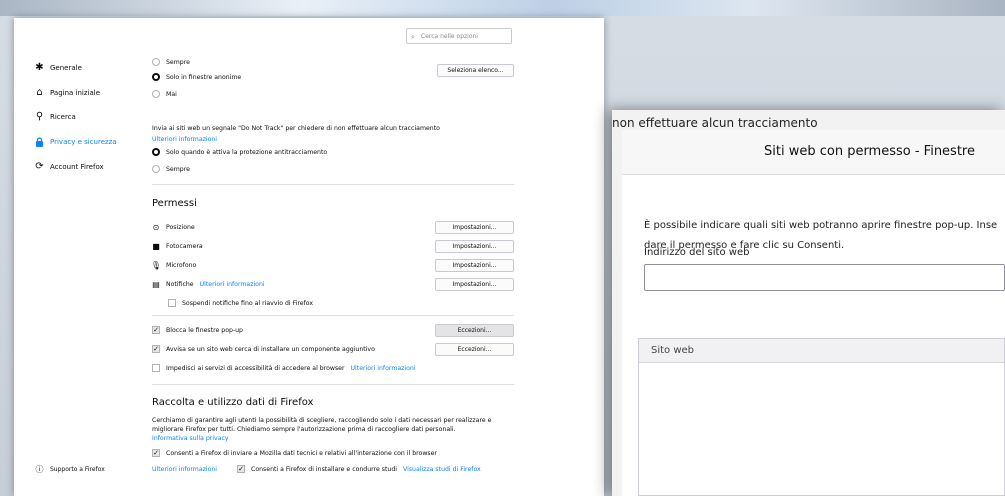 The image size is (1005, 496). I want to click on permission-notifiche: ▤ Notifiche Ulteriori informazioni, so click(208, 284).